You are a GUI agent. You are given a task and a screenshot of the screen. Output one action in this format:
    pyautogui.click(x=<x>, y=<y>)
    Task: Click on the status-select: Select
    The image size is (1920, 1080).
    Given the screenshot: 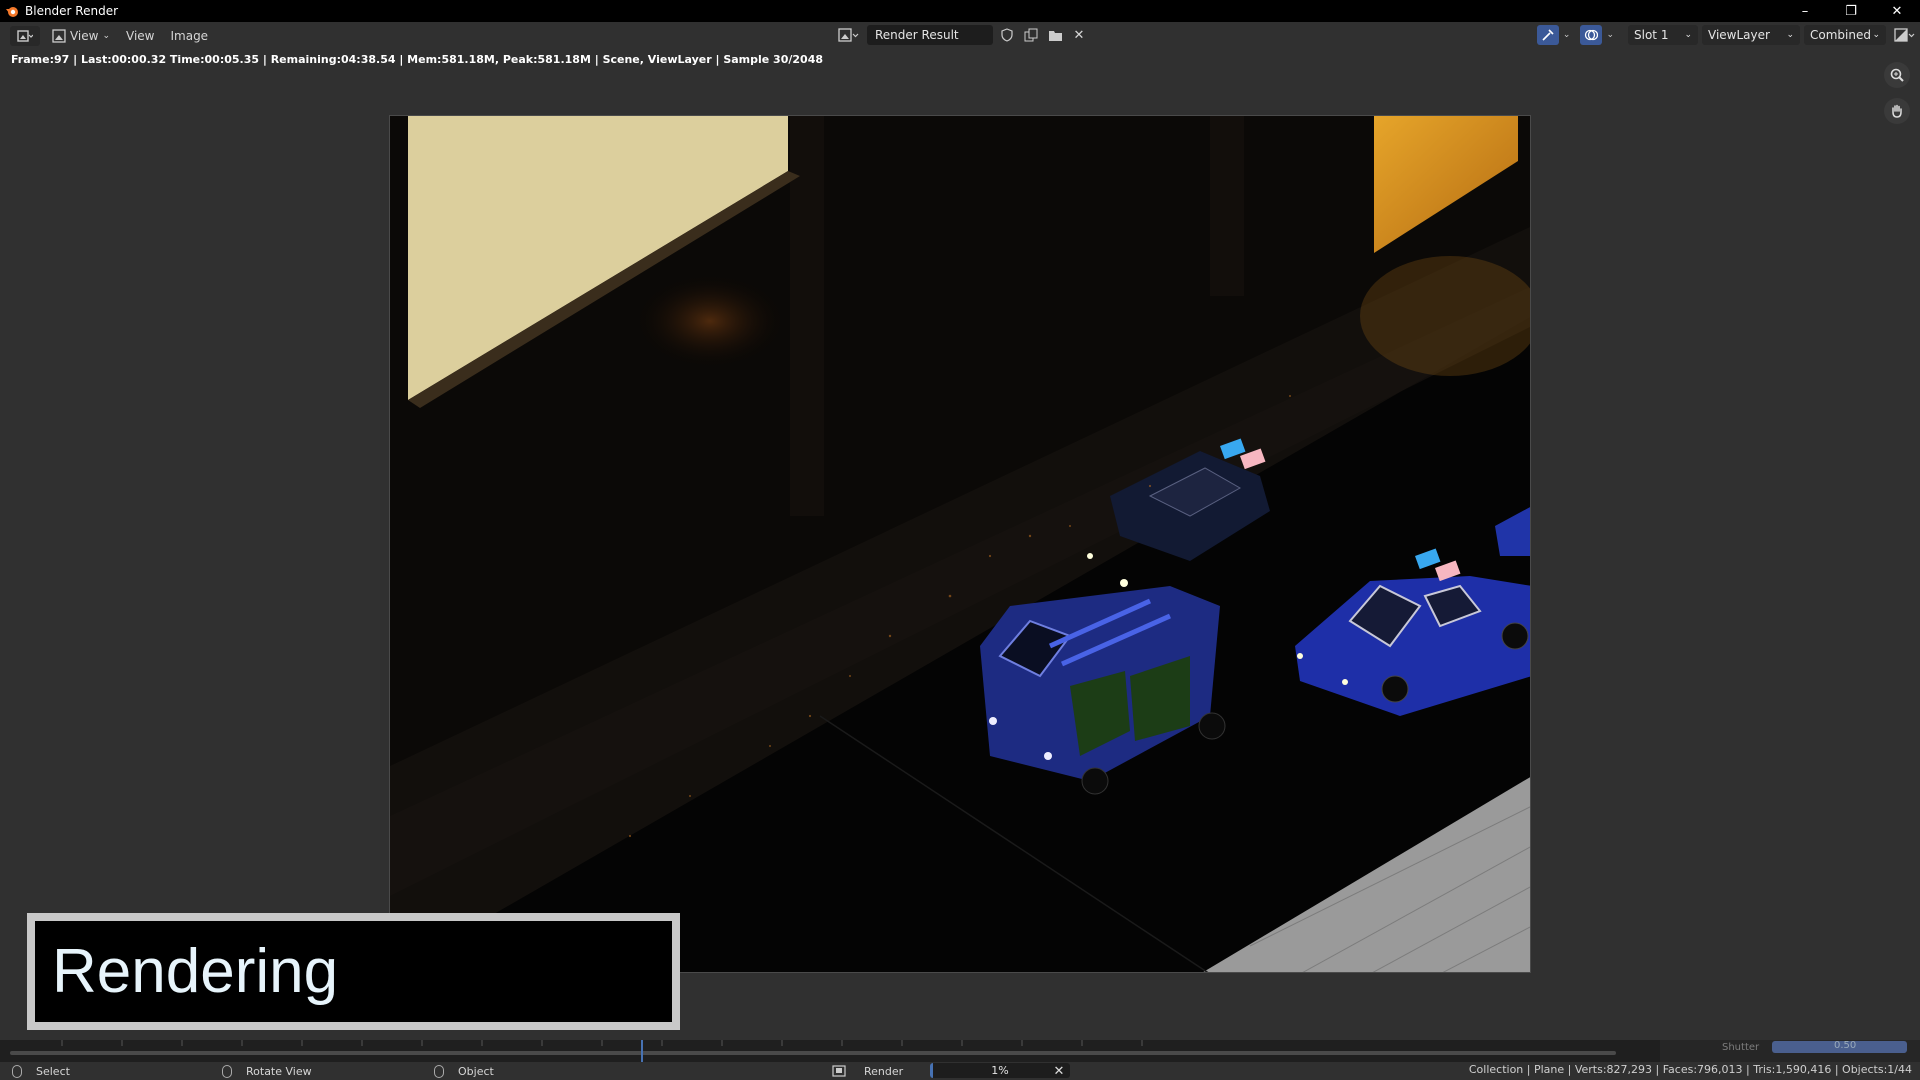 What is the action you would take?
    pyautogui.click(x=41, y=1071)
    